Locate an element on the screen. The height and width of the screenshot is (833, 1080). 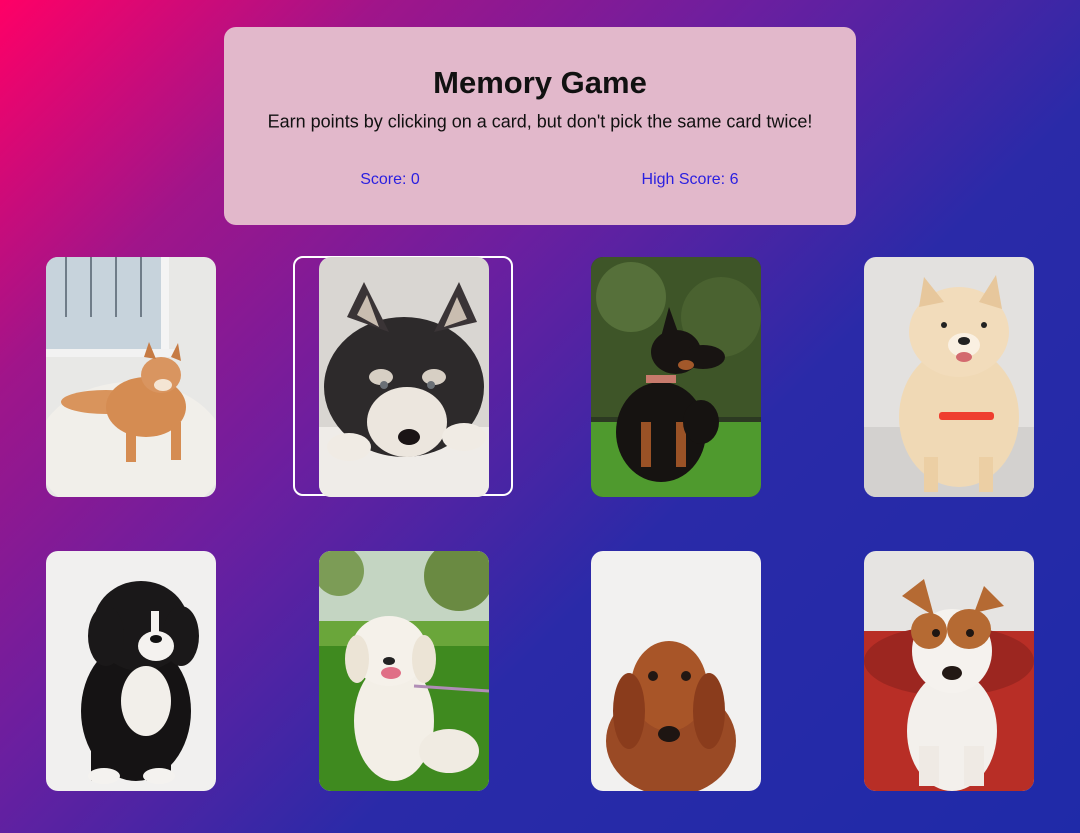
jack-russell-photo is located at coordinates (949, 671).